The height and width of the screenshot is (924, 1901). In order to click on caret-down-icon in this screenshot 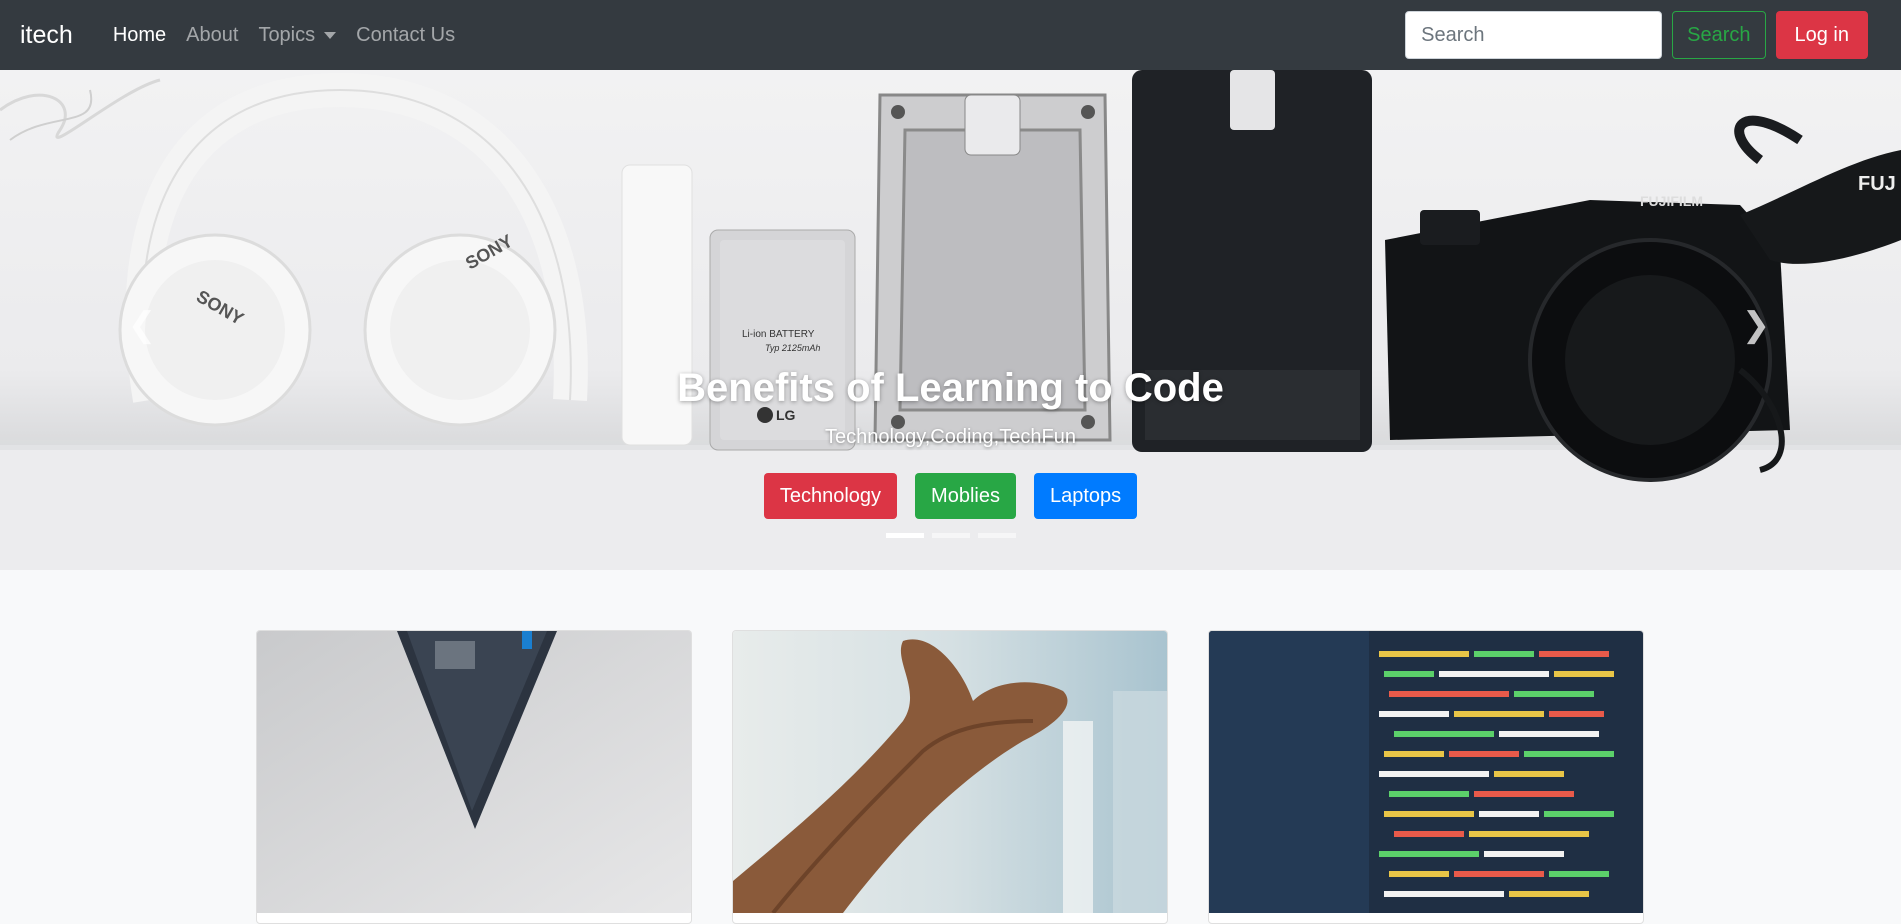, I will do `click(330, 35)`.